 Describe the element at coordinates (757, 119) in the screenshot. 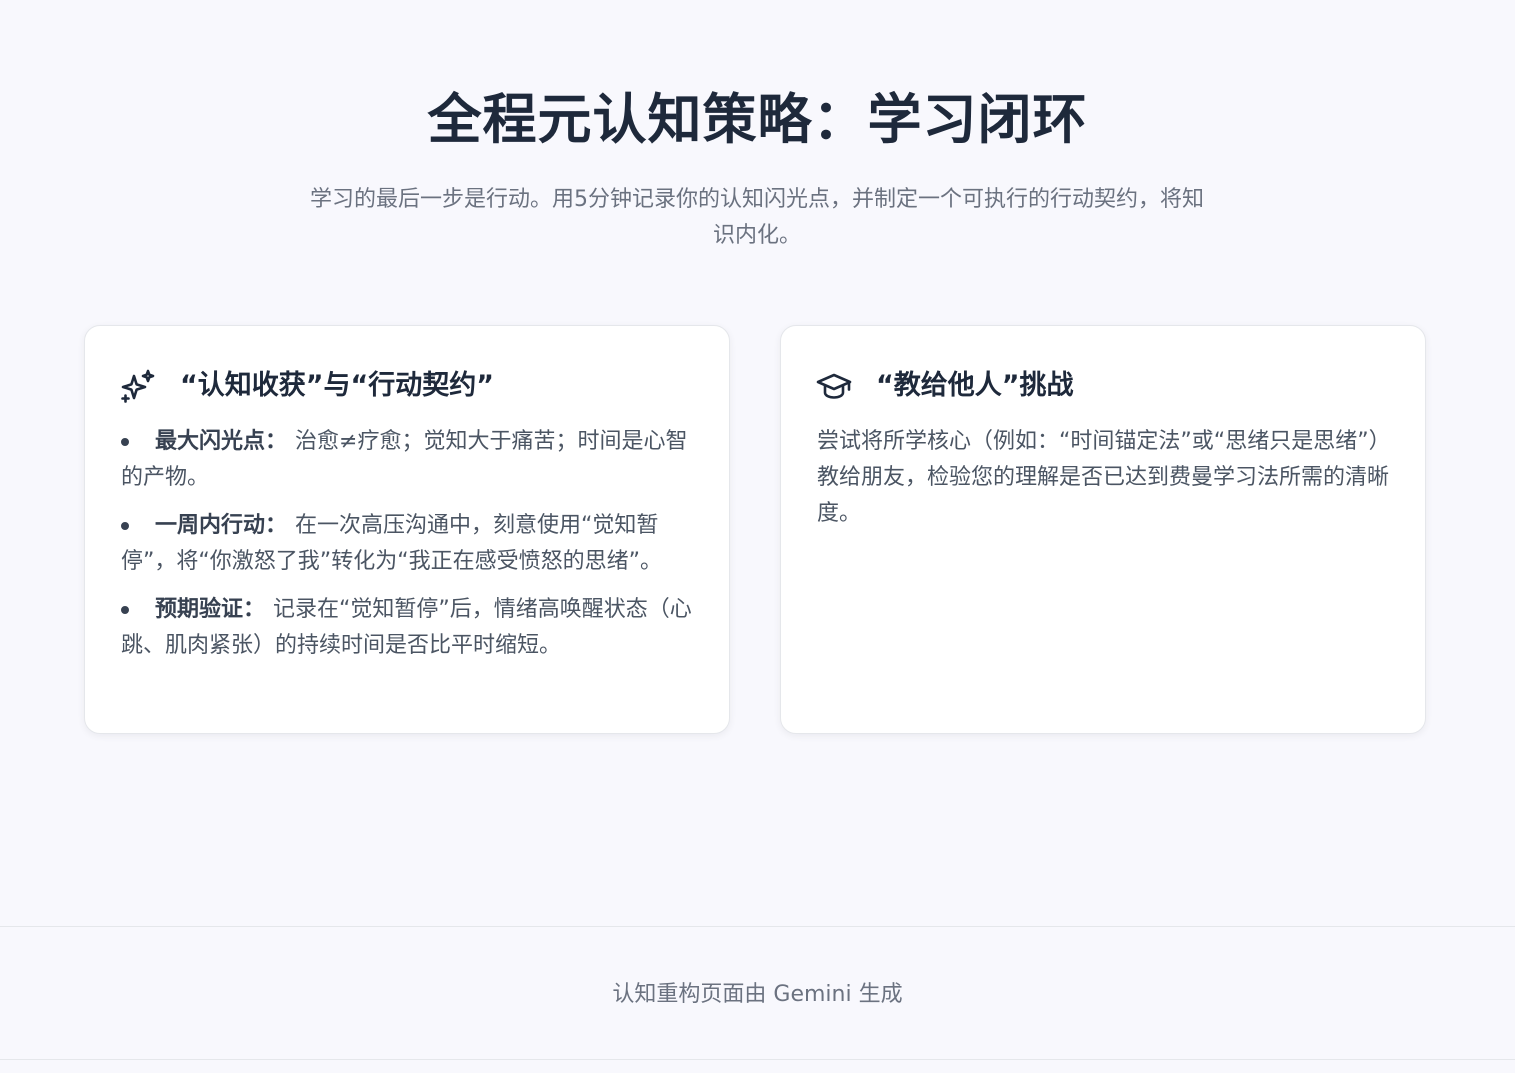

I see `page-title: 全程元认知策略：学习闭环` at that location.